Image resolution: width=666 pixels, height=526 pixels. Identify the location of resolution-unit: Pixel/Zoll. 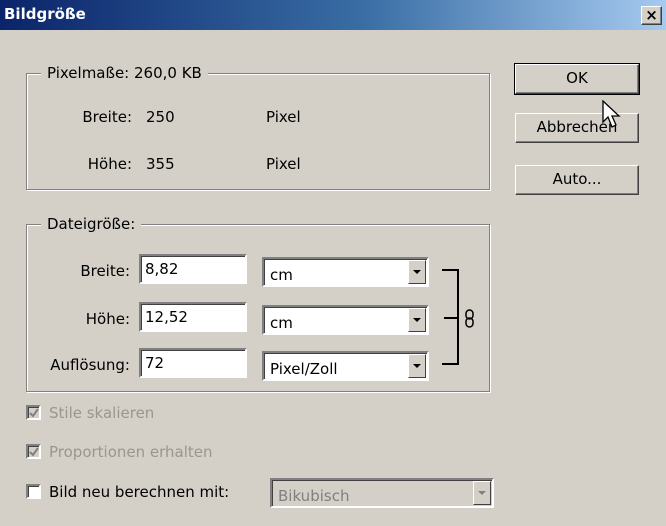
(304, 369).